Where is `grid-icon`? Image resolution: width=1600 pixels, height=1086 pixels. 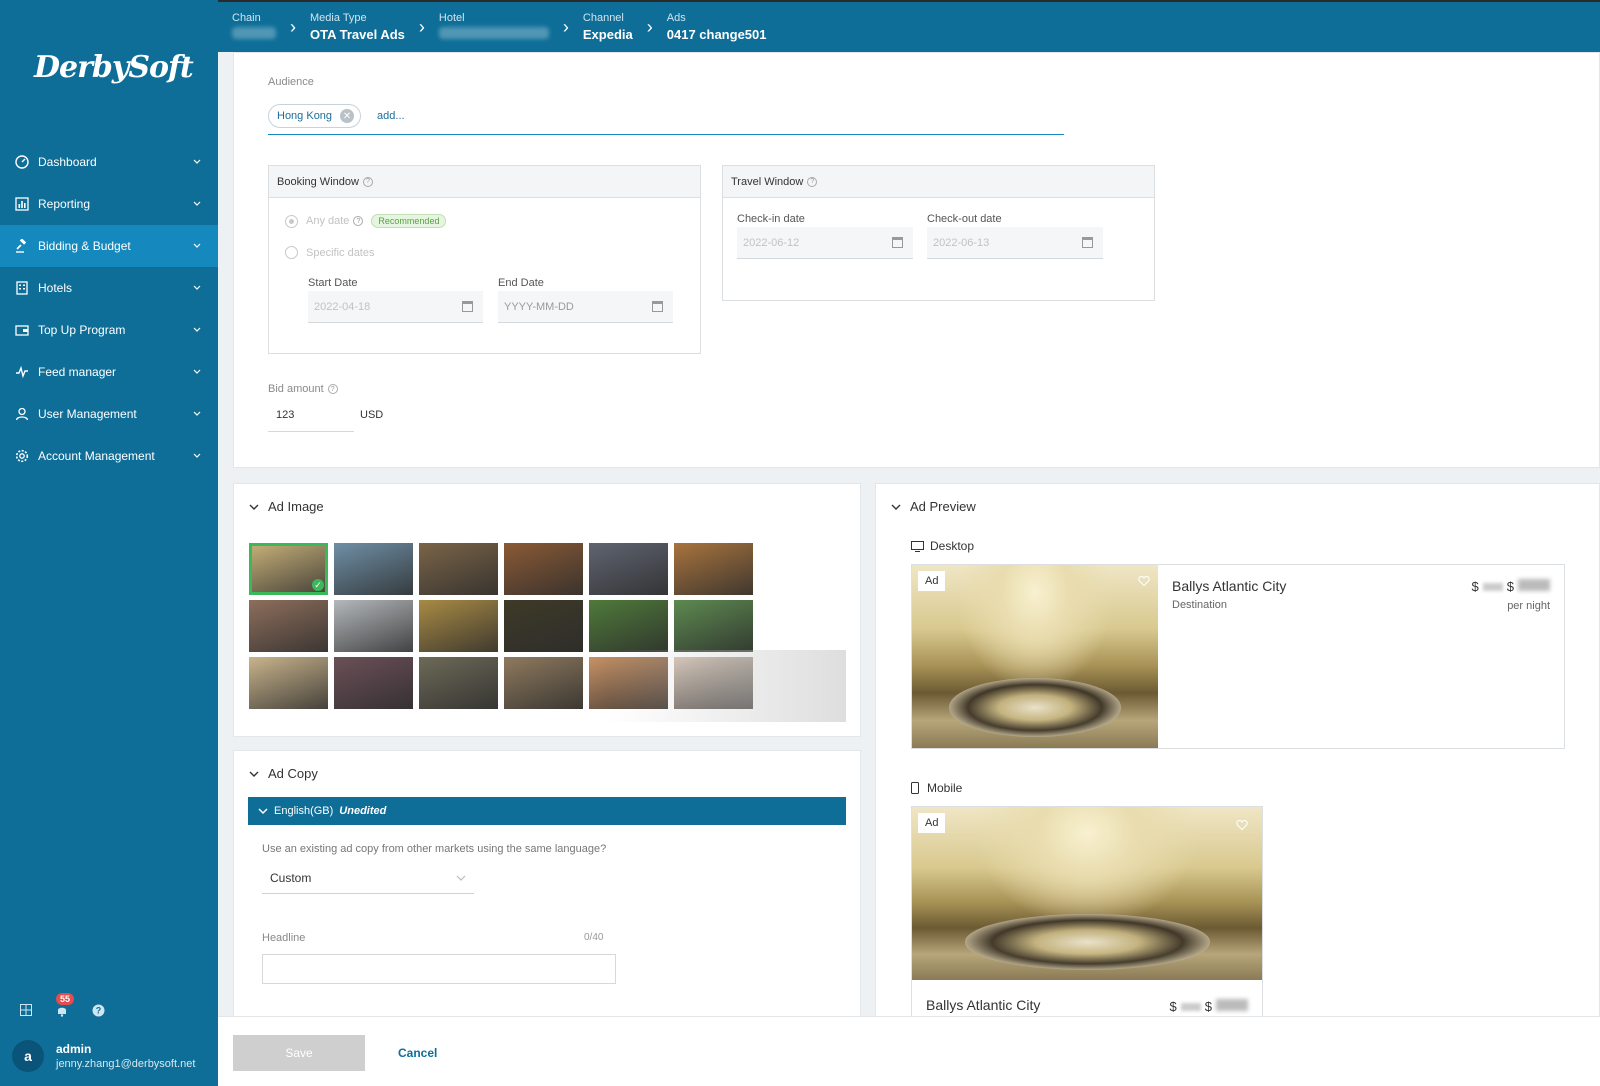
grid-icon is located at coordinates (27, 1011).